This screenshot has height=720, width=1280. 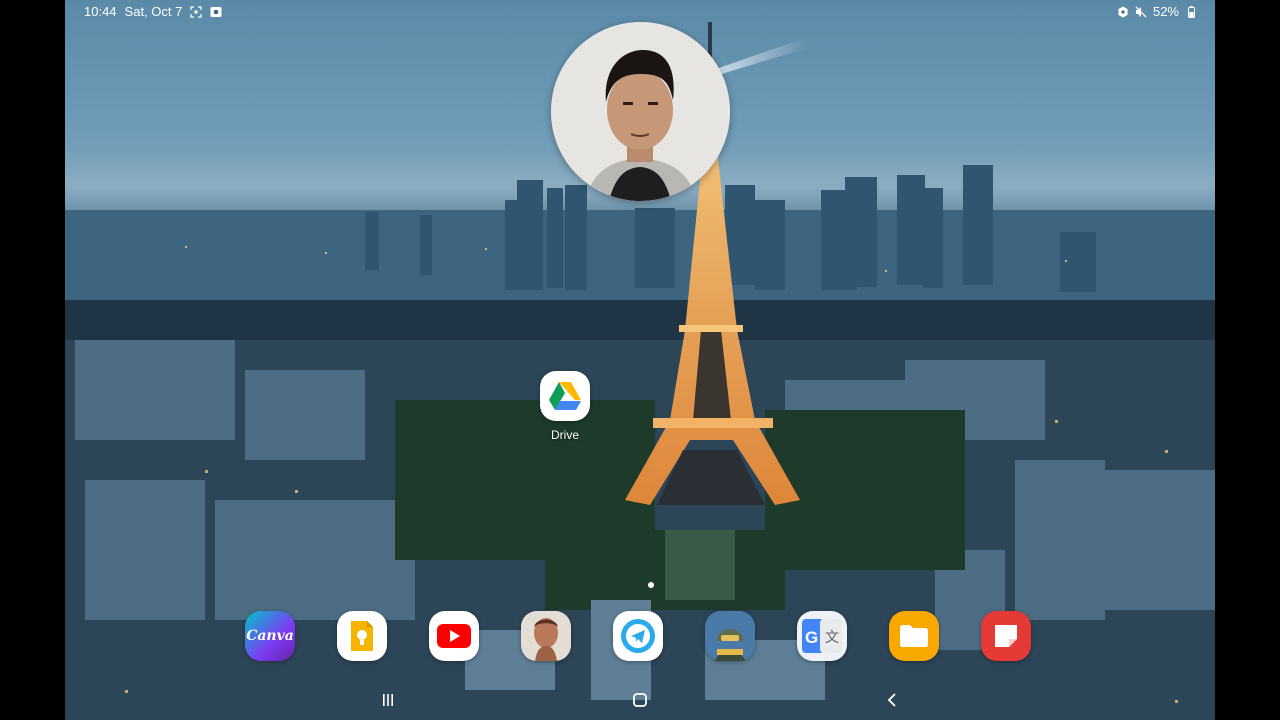 I want to click on app-dock: Canva G文, so click(x=640, y=637).